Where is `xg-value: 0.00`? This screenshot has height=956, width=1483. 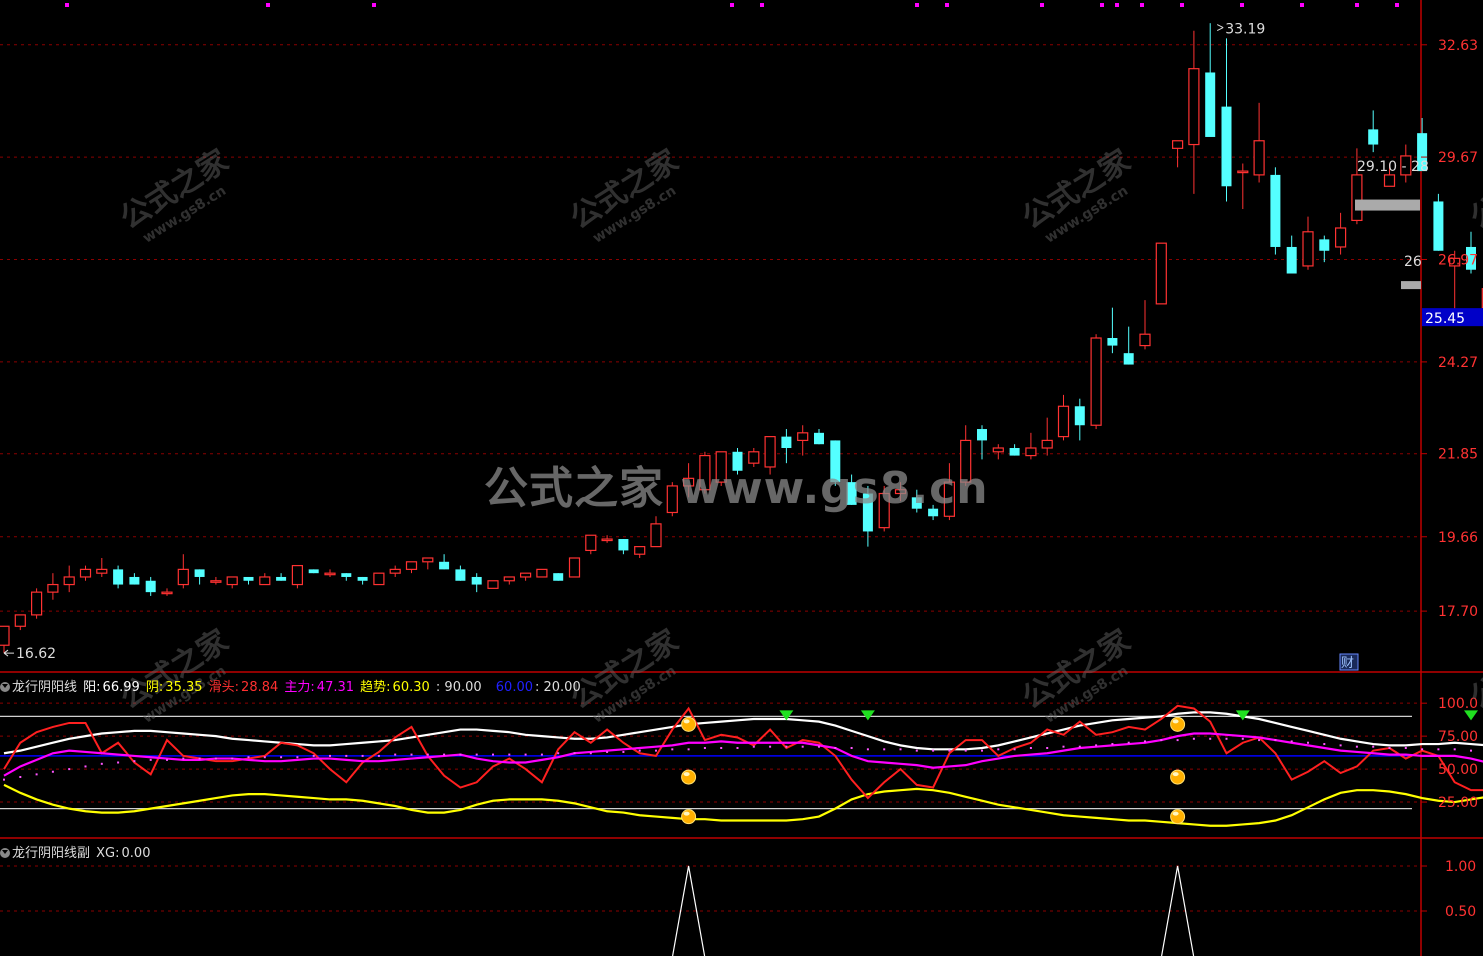
xg-value: 0.00 is located at coordinates (136, 853).